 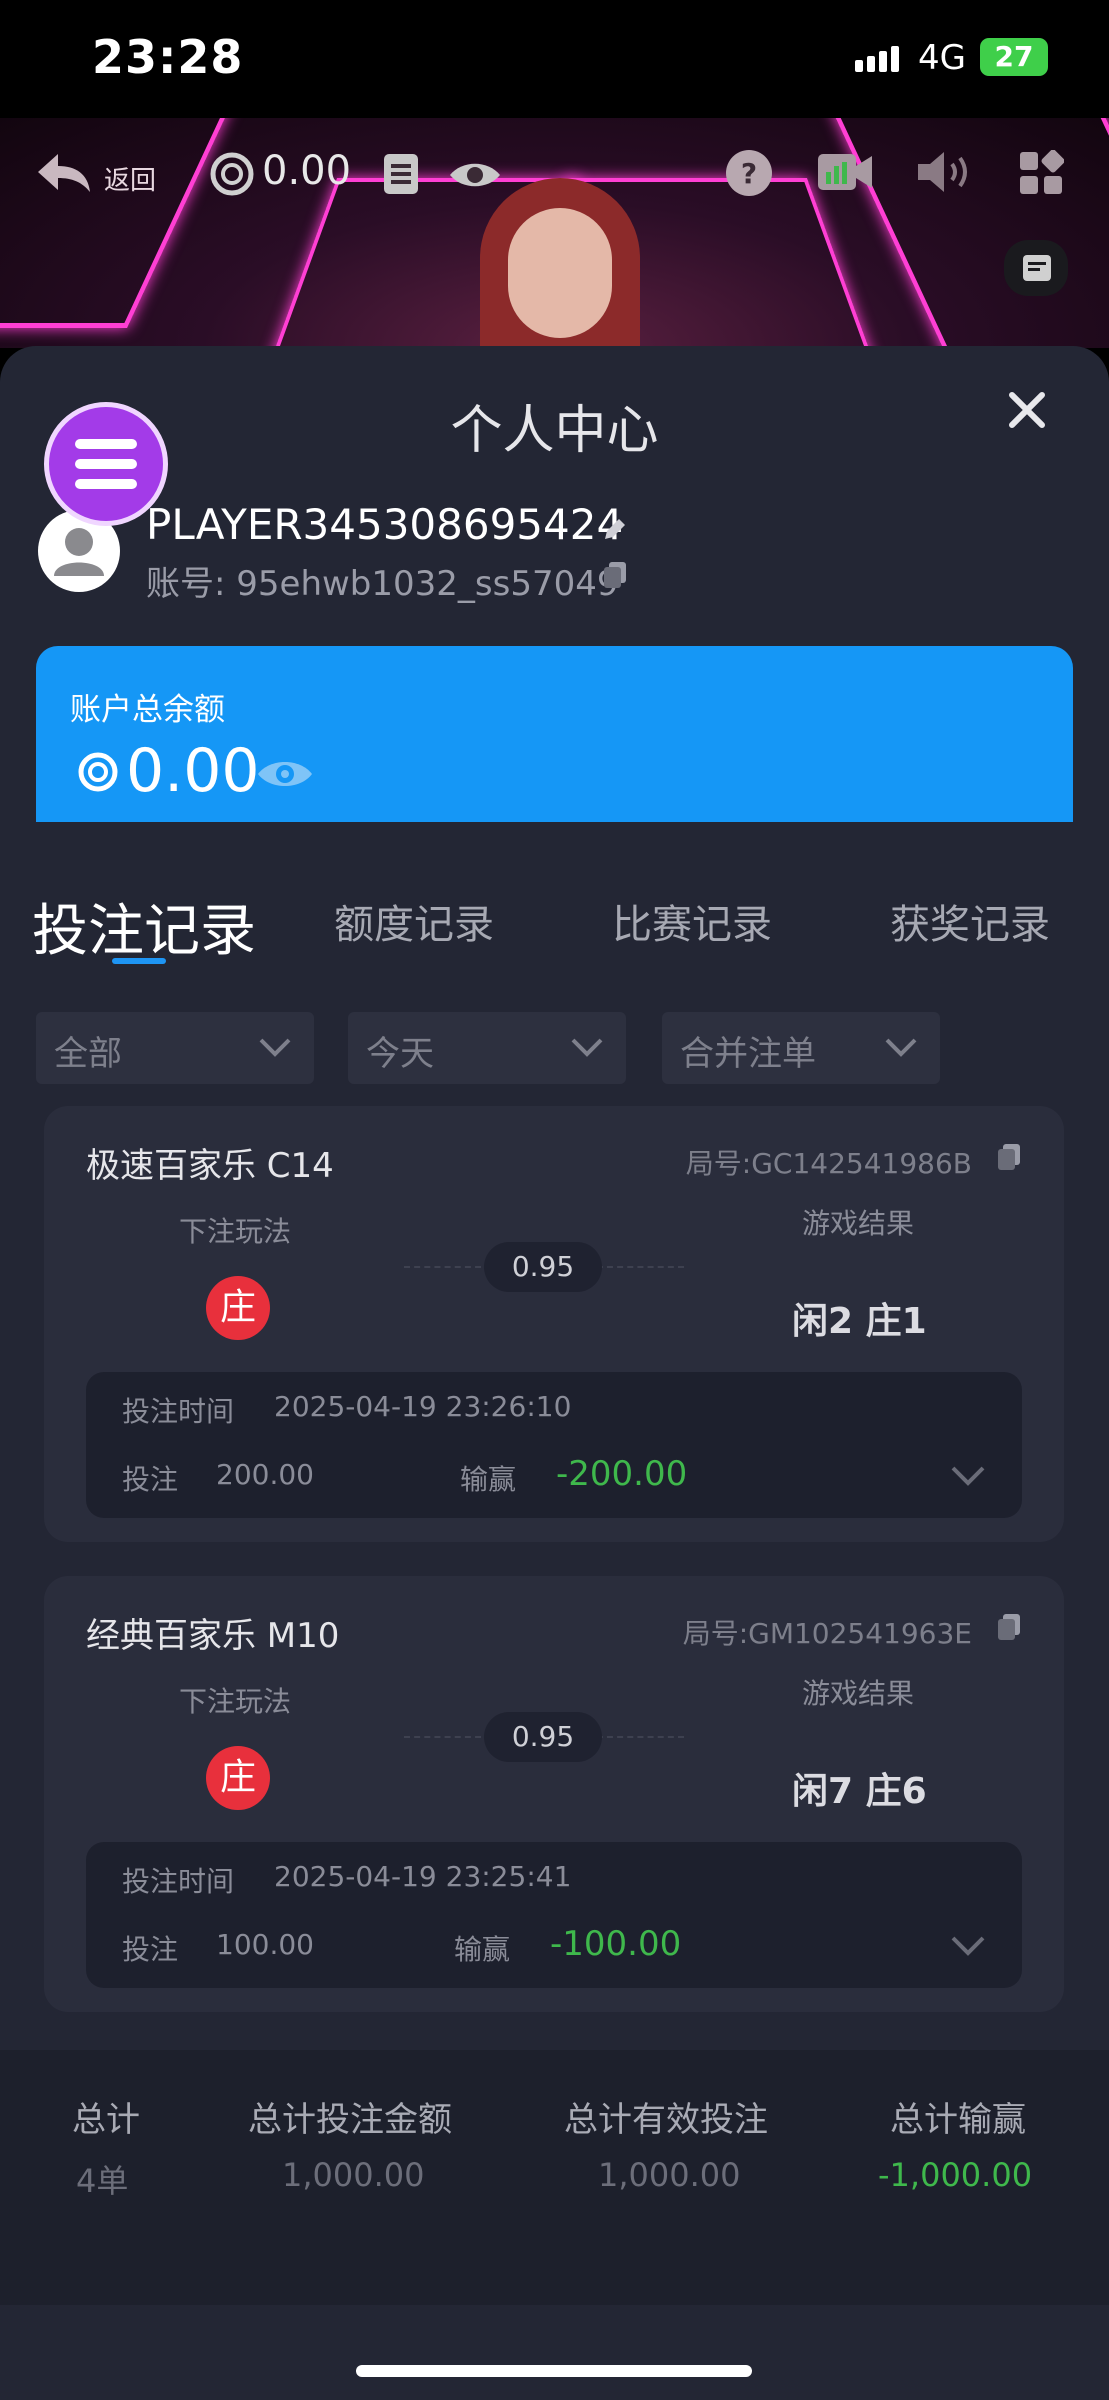 What do you see at coordinates (560, 273) in the screenshot?
I see `dealer-face` at bounding box center [560, 273].